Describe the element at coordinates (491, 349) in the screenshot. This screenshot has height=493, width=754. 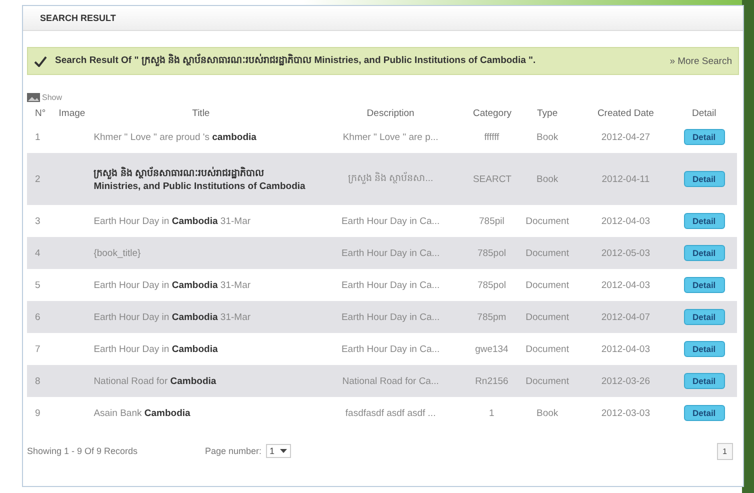
I see `table-cell: gwe134` at that location.